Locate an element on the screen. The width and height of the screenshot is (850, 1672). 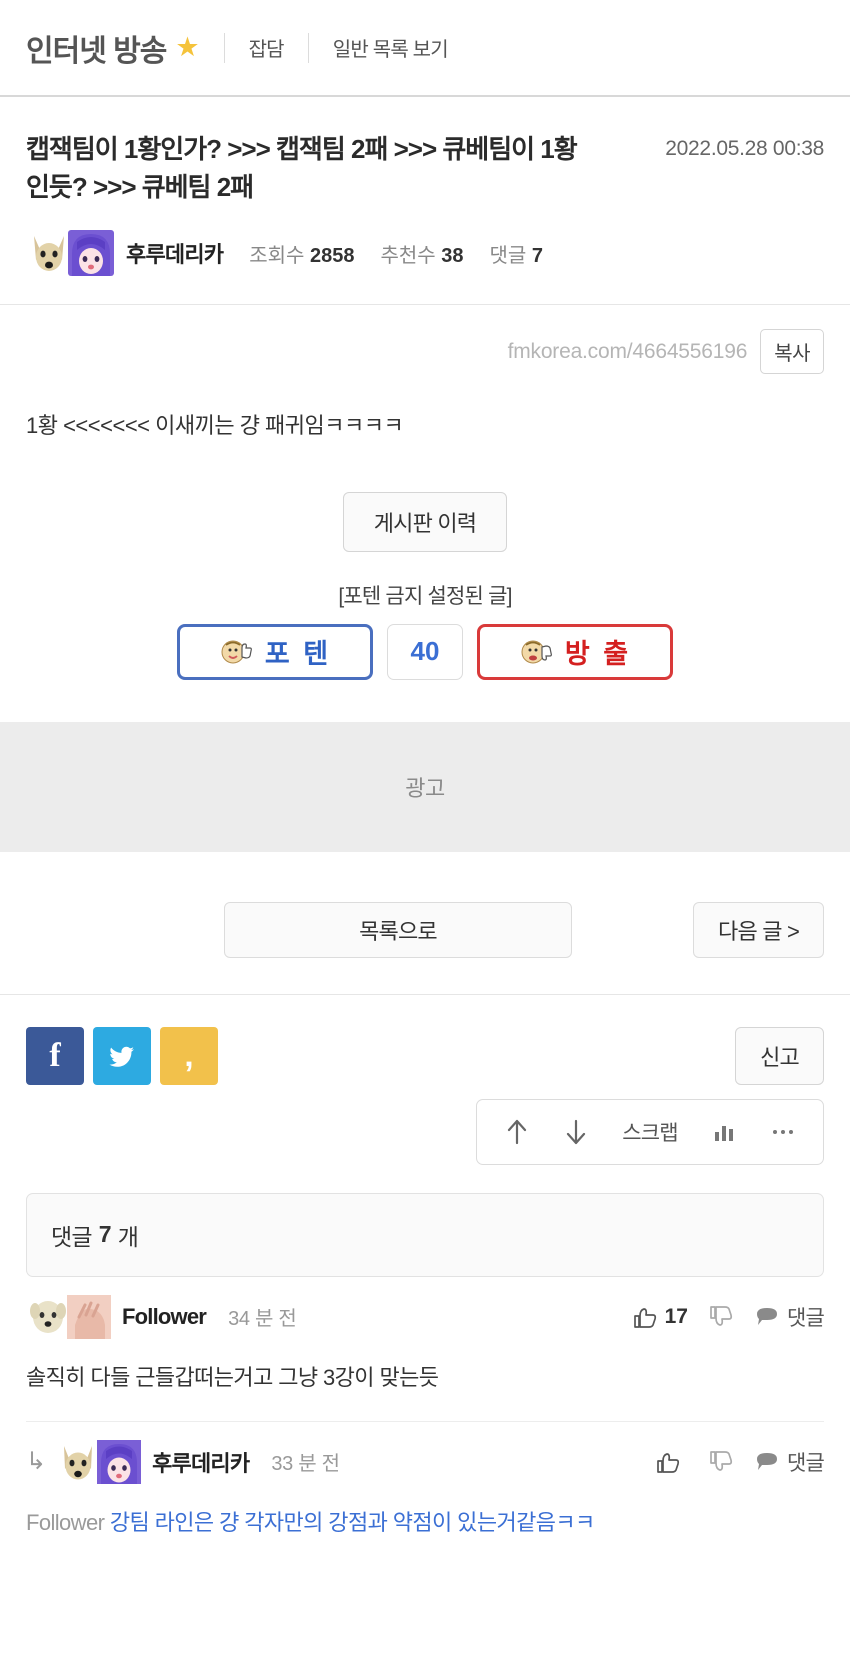
more-action is located at coordinates (783, 1132).